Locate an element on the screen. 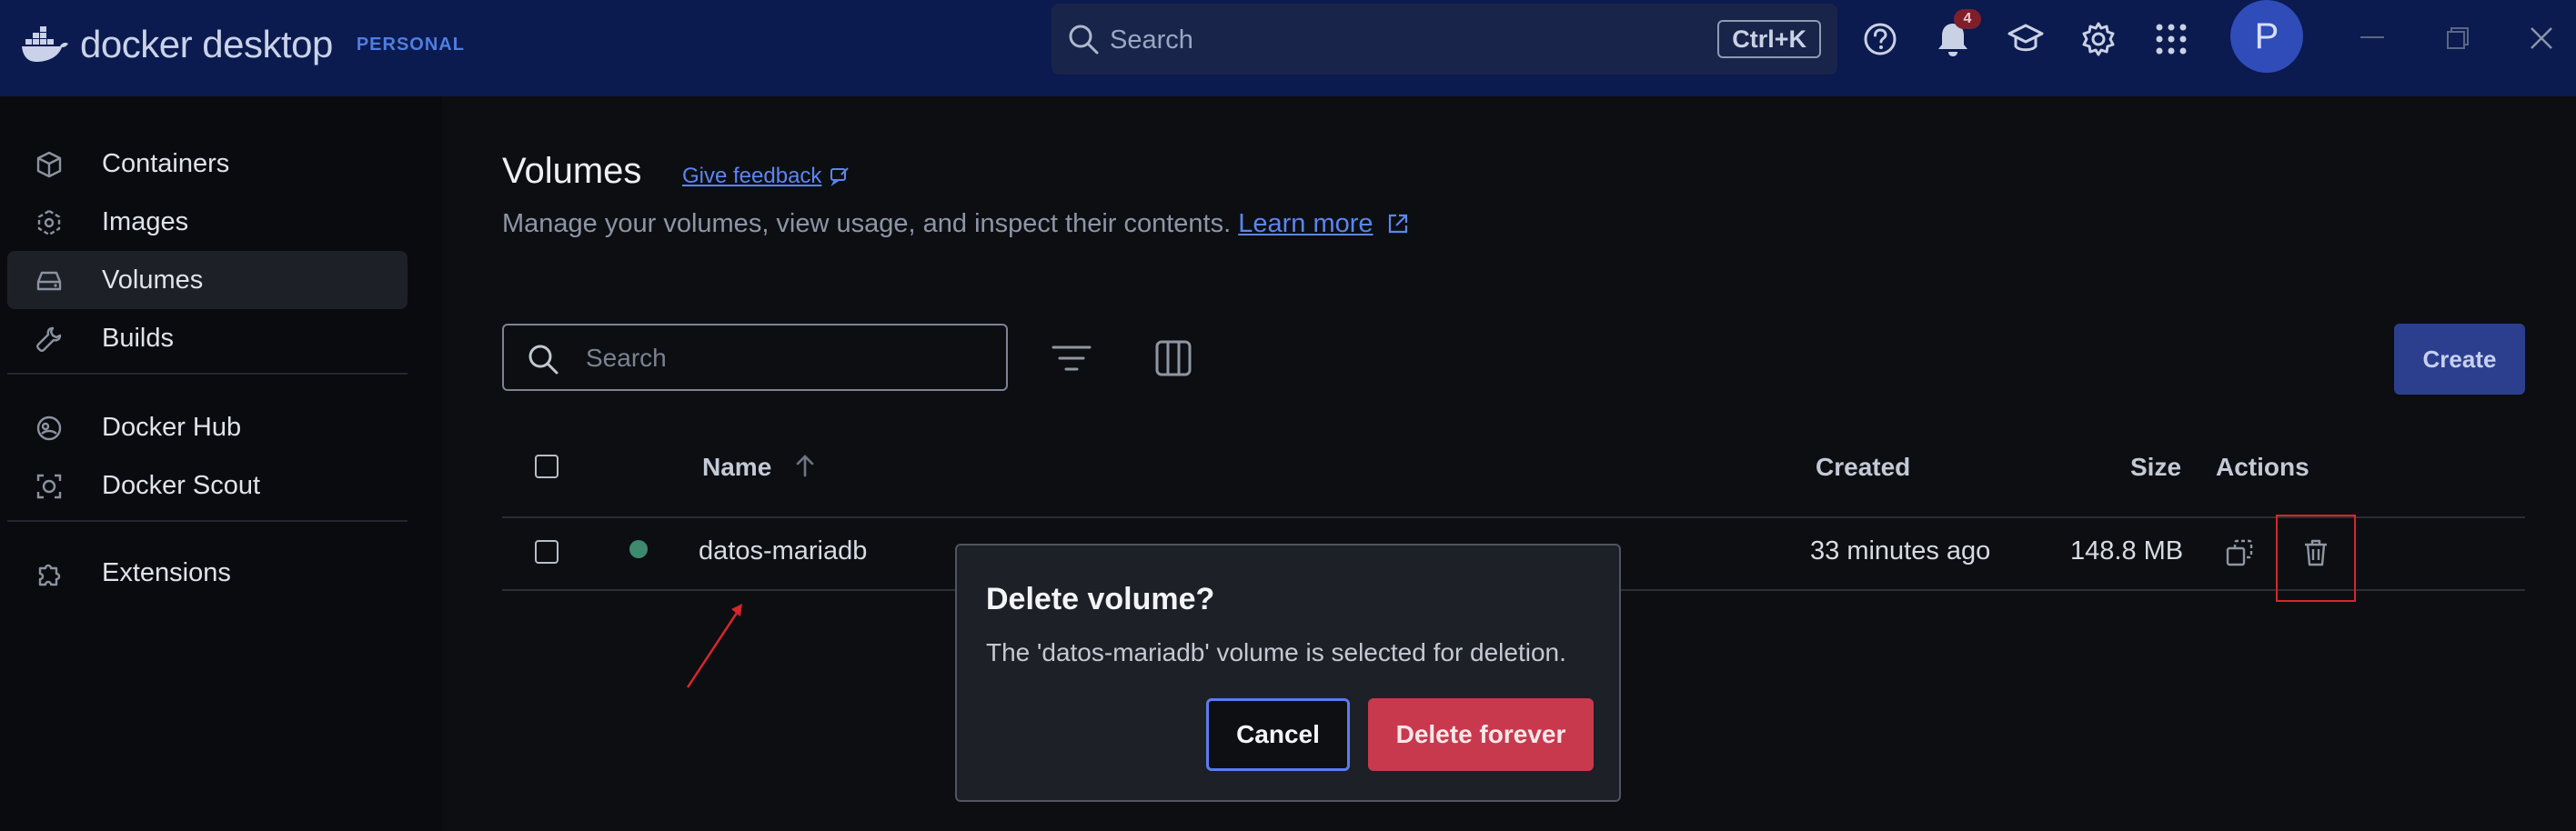 The image size is (2576, 831). volume-name: datos-mariadb is located at coordinates (783, 551).